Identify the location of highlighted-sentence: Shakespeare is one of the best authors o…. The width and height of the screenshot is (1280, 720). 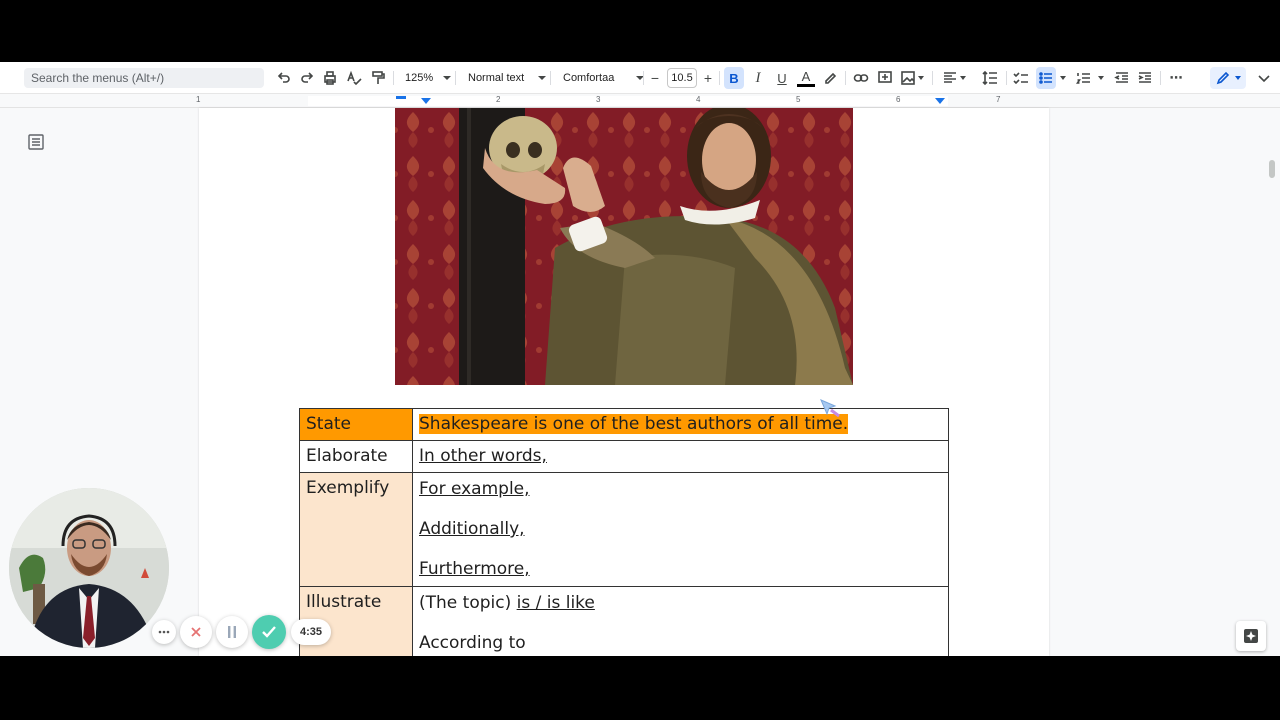
(634, 424).